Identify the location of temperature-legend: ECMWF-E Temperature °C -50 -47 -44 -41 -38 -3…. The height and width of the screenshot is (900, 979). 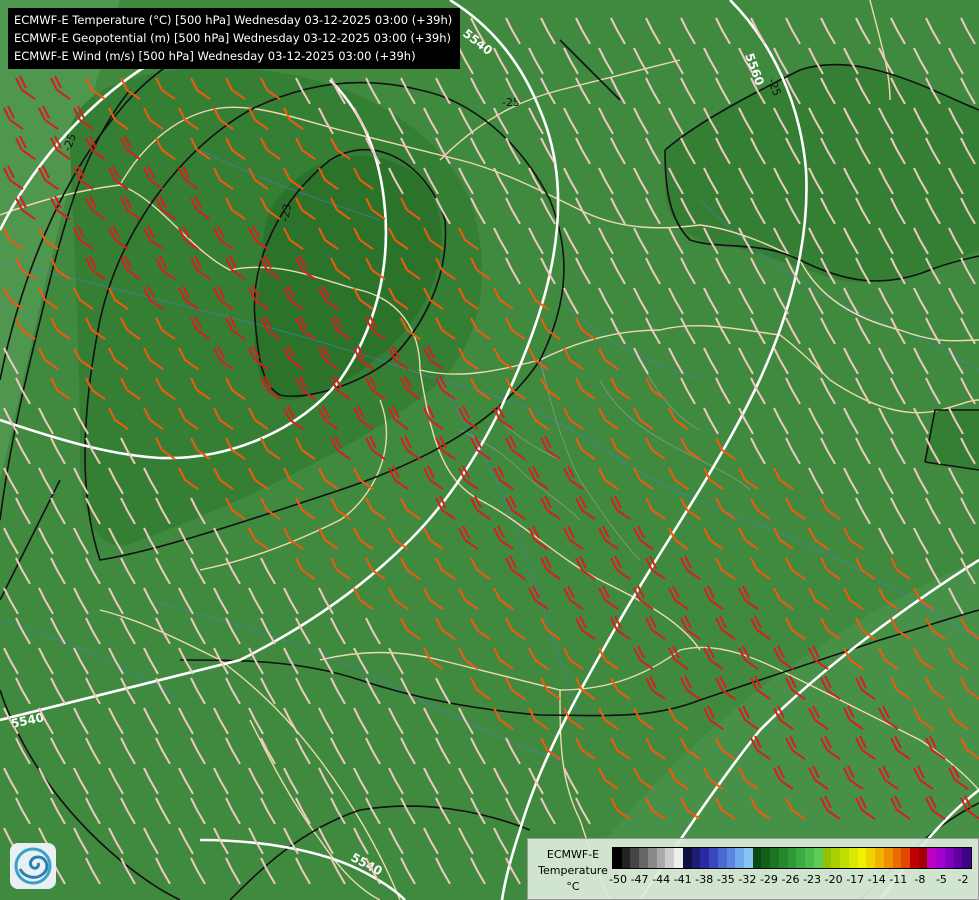
(753, 869).